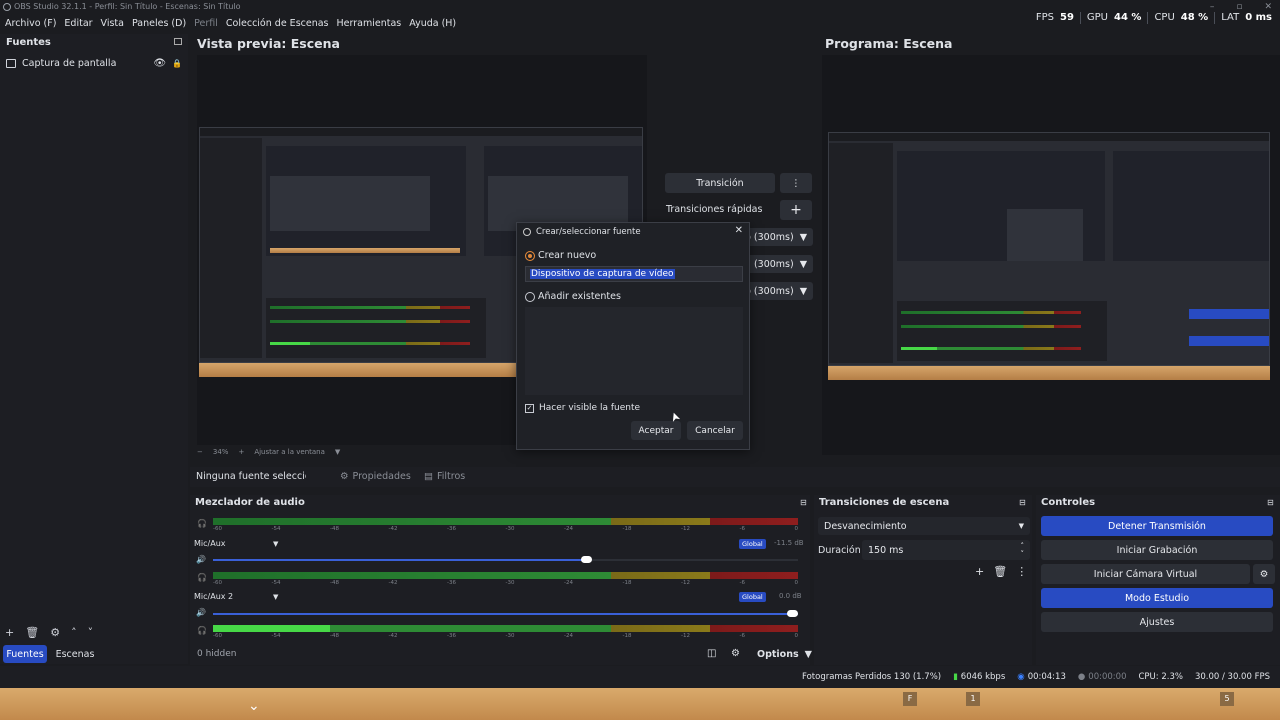 Image resolution: width=1280 pixels, height=720 pixels. Describe the element at coordinates (889, 43) in the screenshot. I see `program-title: Programa: Escena` at that location.